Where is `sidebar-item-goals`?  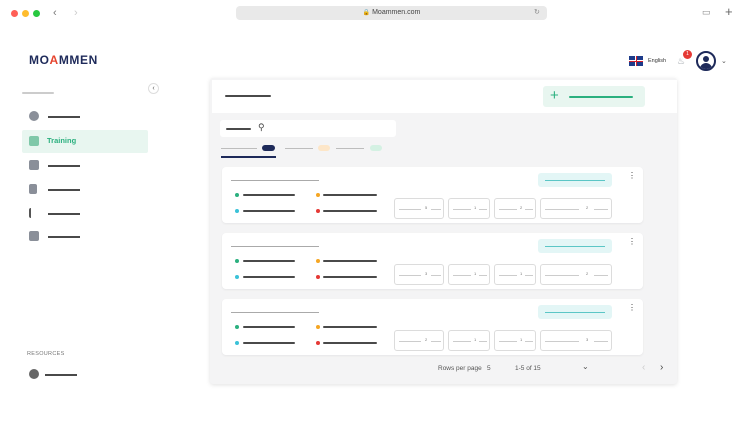
sidebar-item-goals is located at coordinates (85, 213).